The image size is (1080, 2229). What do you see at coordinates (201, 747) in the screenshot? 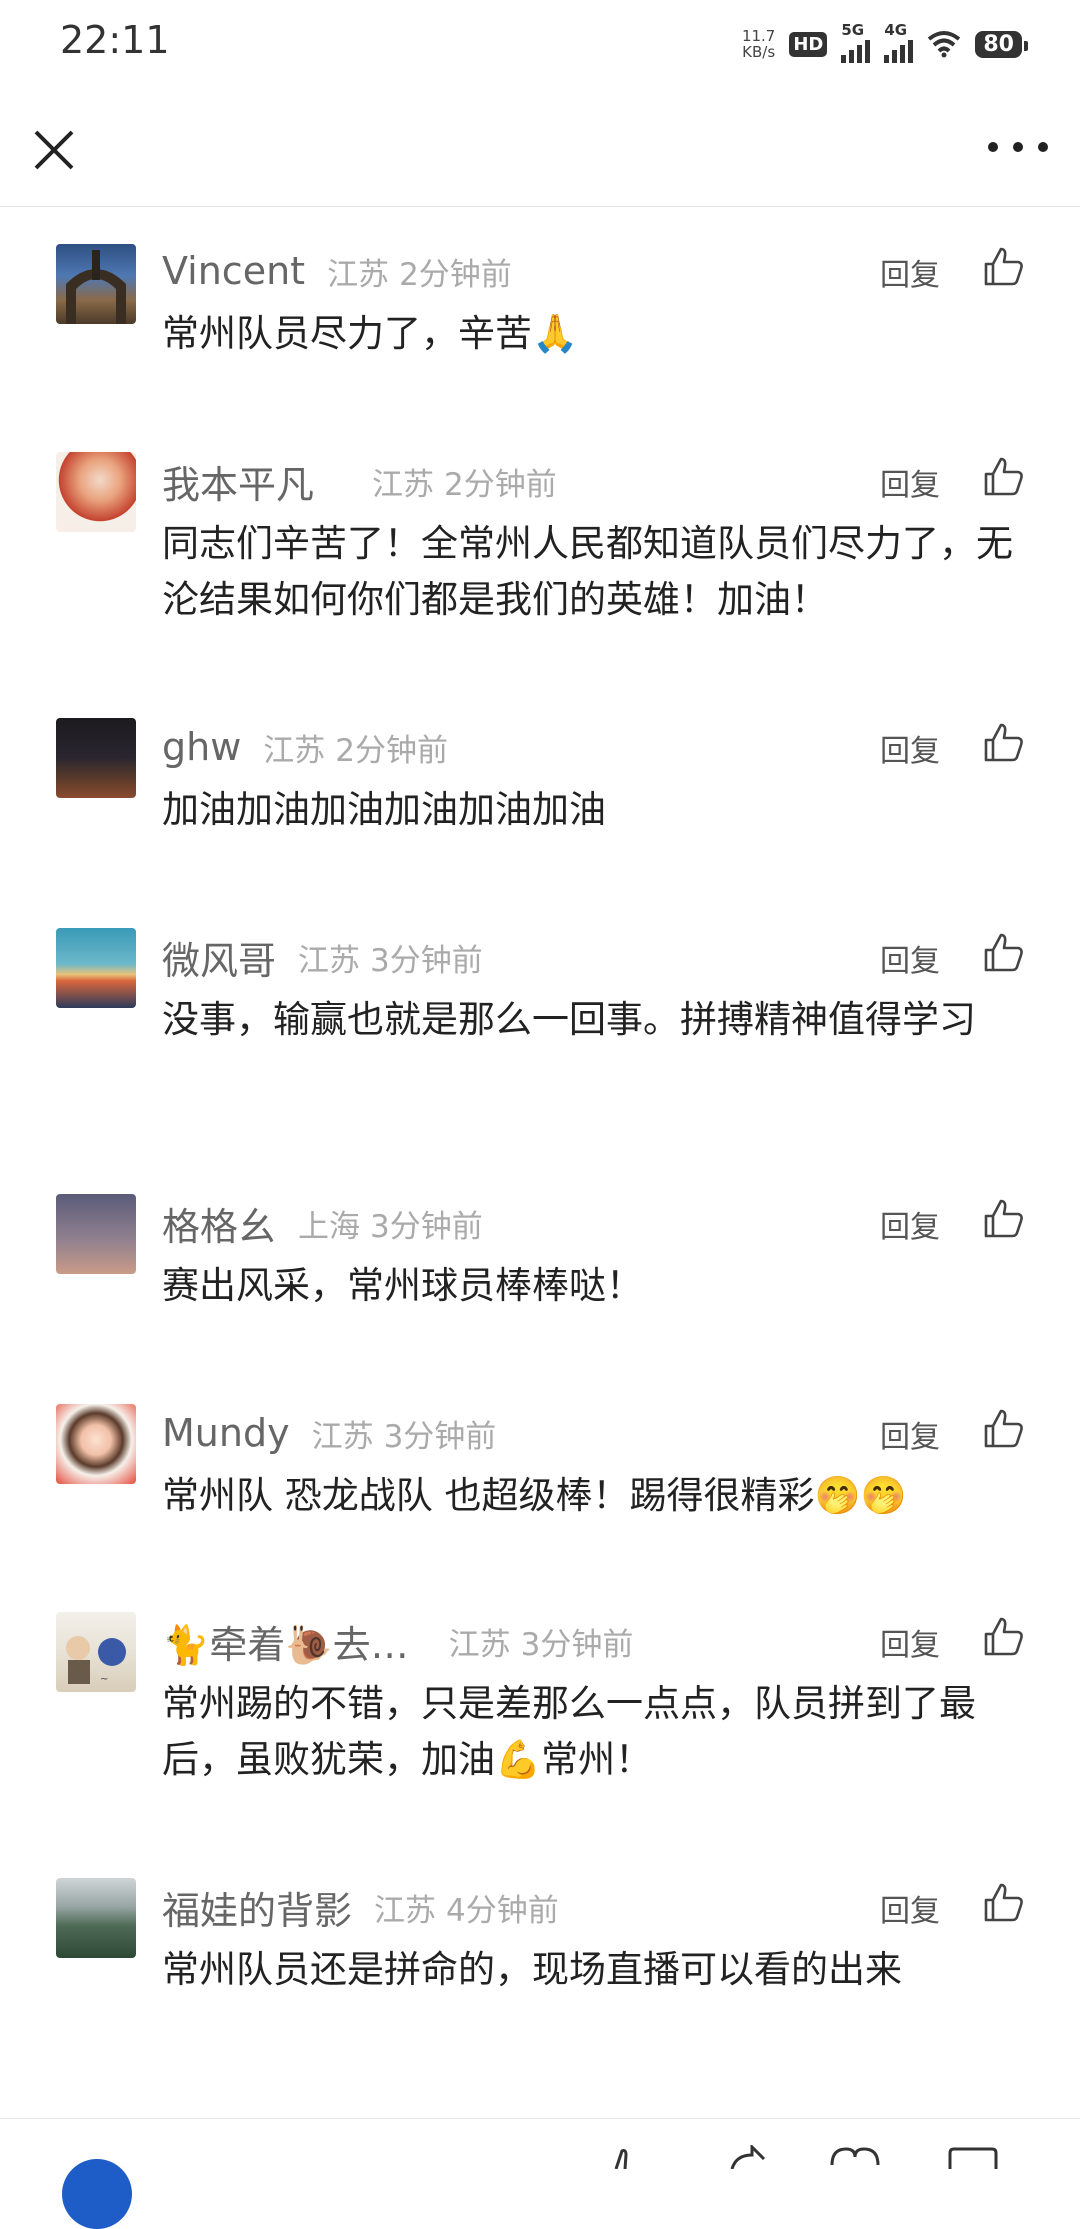
I see `username: ghw` at bounding box center [201, 747].